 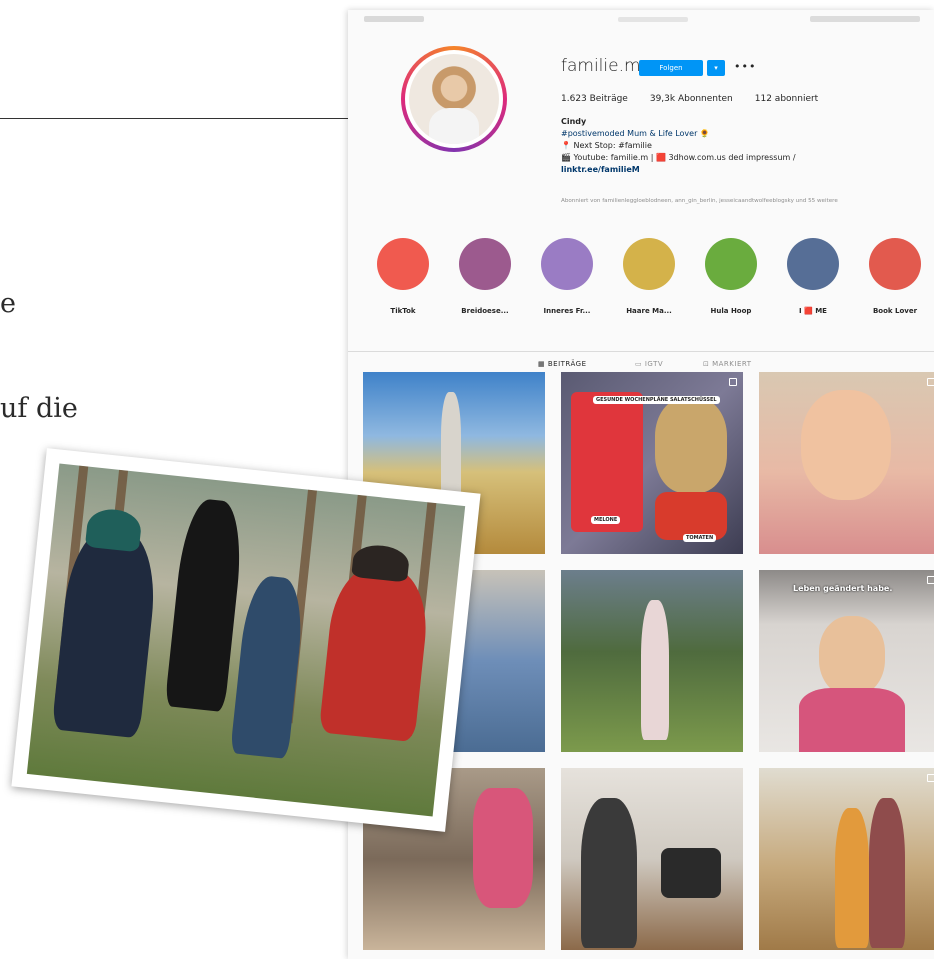 What do you see at coordinates (843, 588) in the screenshot?
I see `post-overlay-text: Leben geändert habe.` at bounding box center [843, 588].